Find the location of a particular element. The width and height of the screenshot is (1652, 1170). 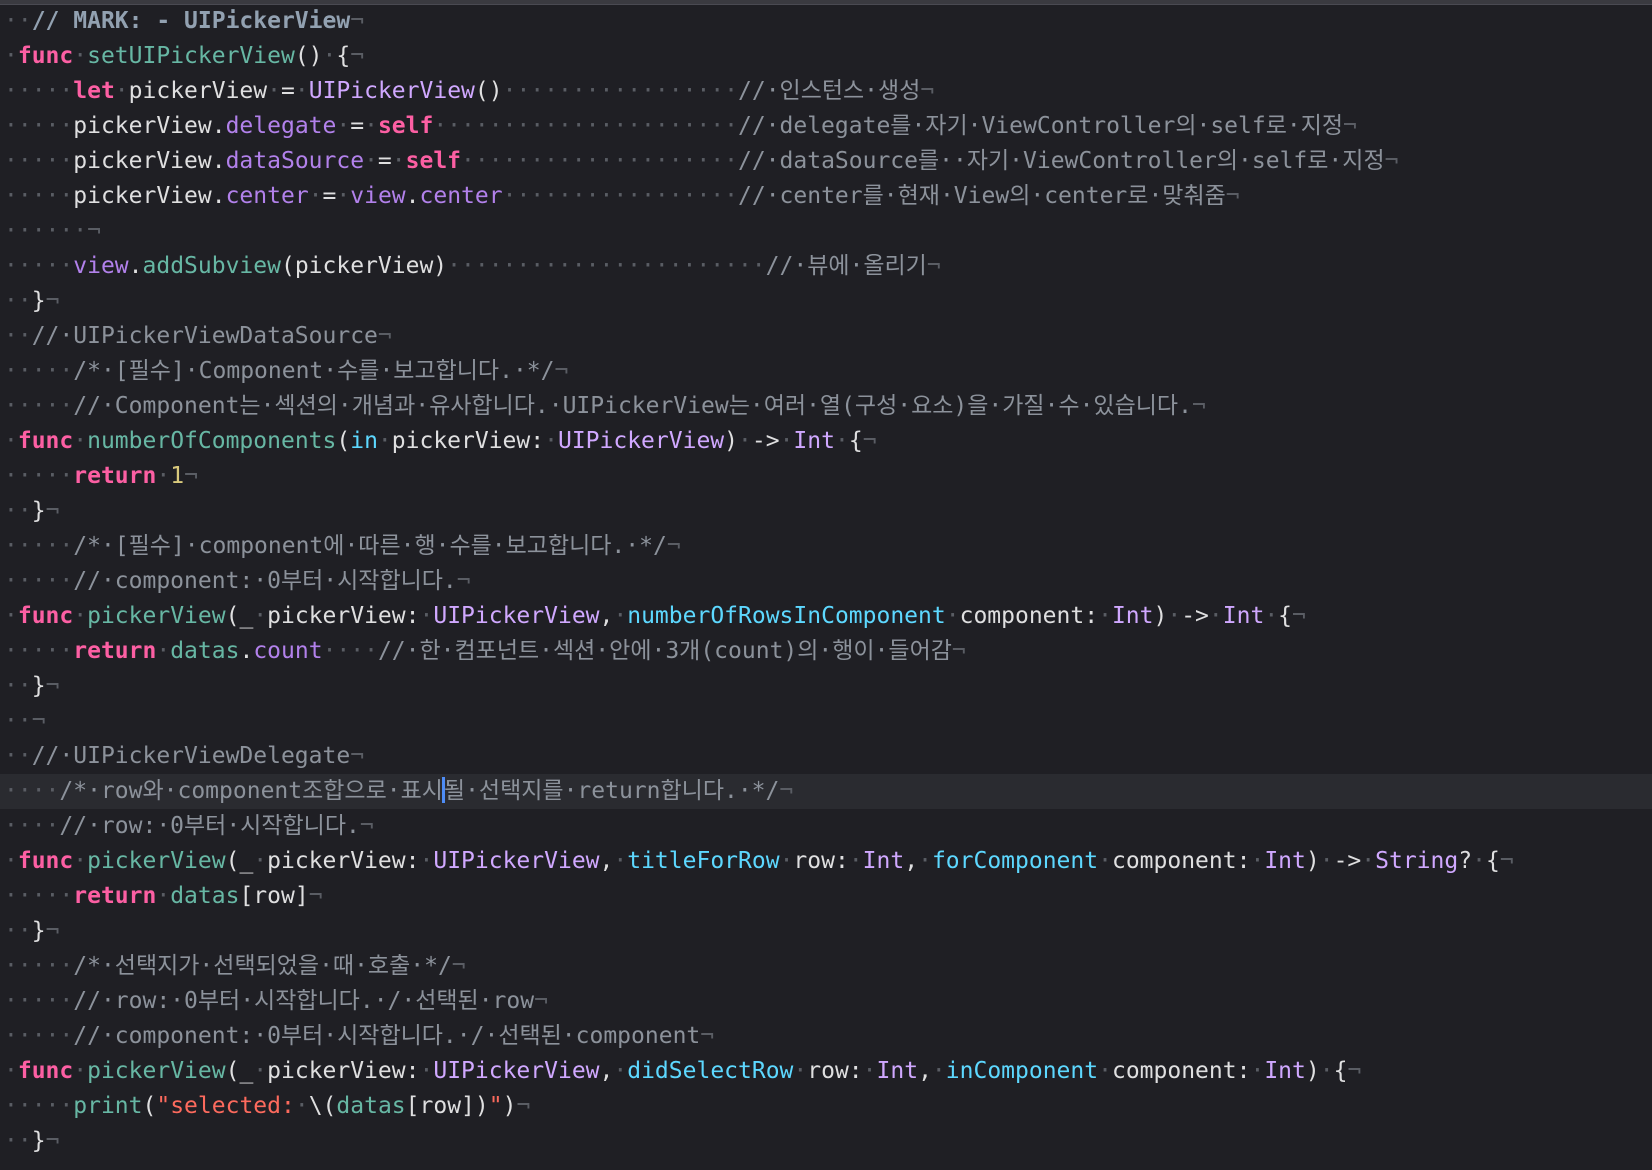

code-line: ·····//·component:·0부터·시작합니다.¬ is located at coordinates (826, 581).